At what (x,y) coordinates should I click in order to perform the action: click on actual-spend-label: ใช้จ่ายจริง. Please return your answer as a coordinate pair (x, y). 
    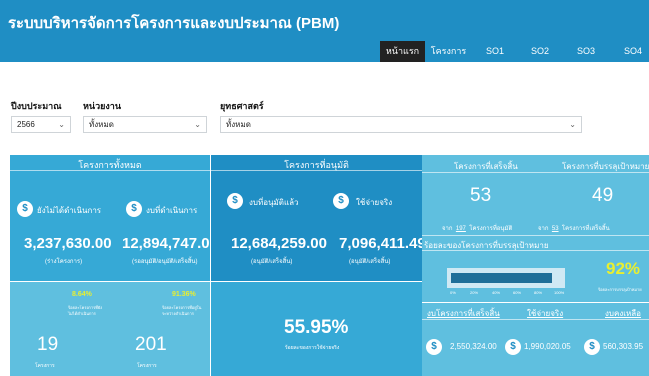
    Looking at the image, I should click on (374, 202).